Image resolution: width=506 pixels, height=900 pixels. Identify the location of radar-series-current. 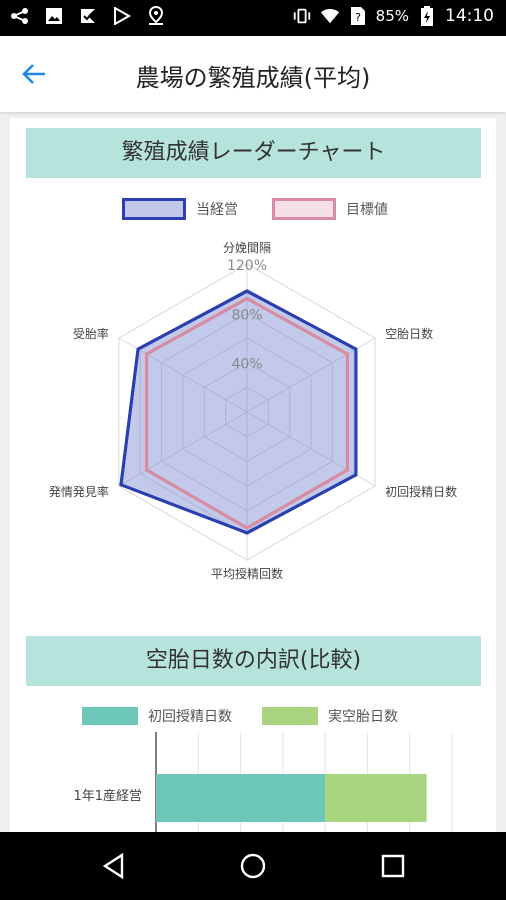
(238, 412).